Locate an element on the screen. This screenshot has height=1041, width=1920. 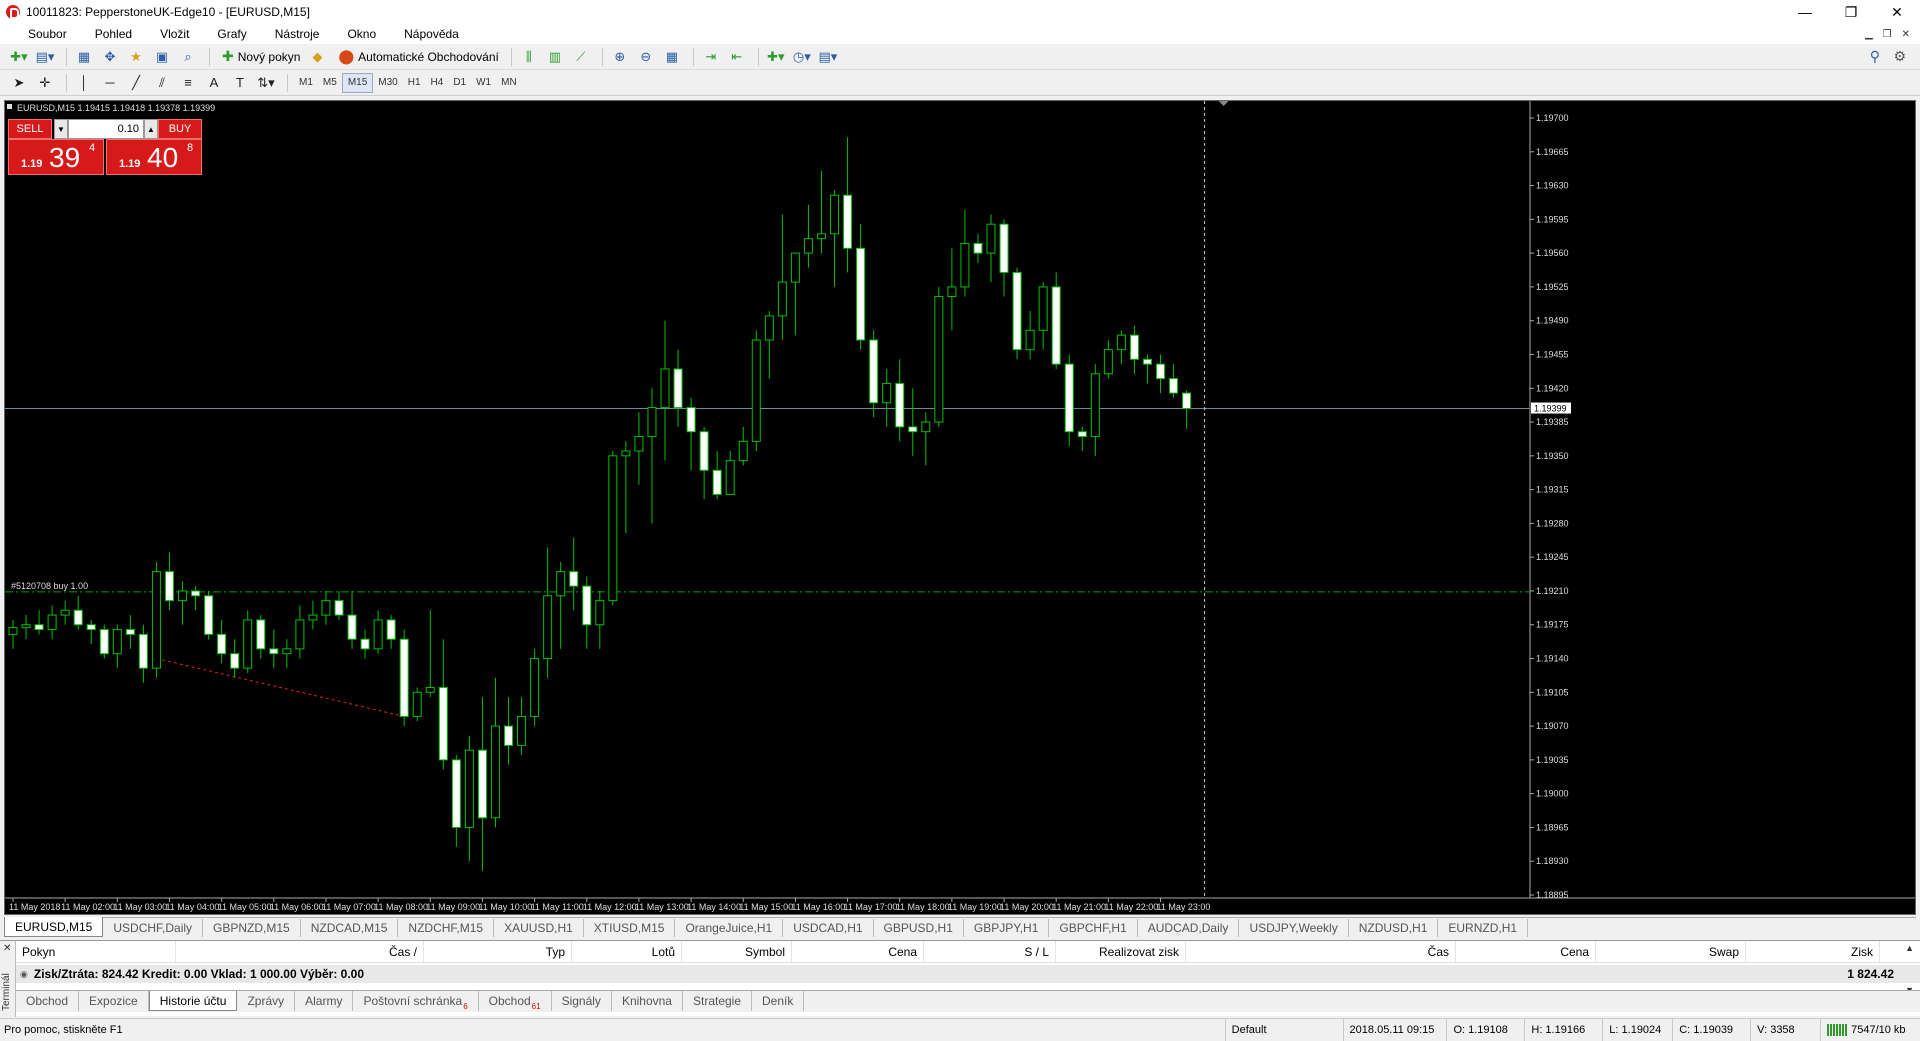
terminal-tab: Deník is located at coordinates (778, 1001).